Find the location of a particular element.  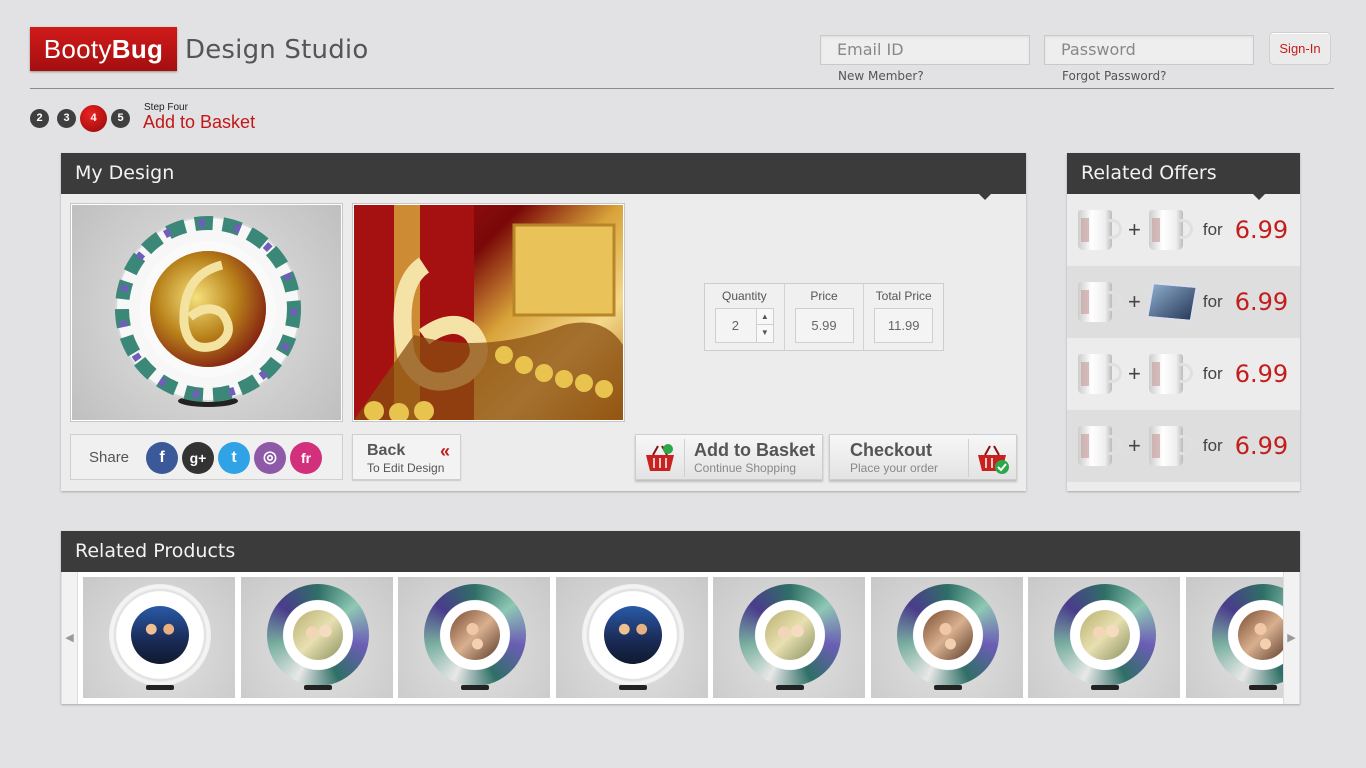

quantity-stepper: 2 ▲ ▼ is located at coordinates (744, 325).